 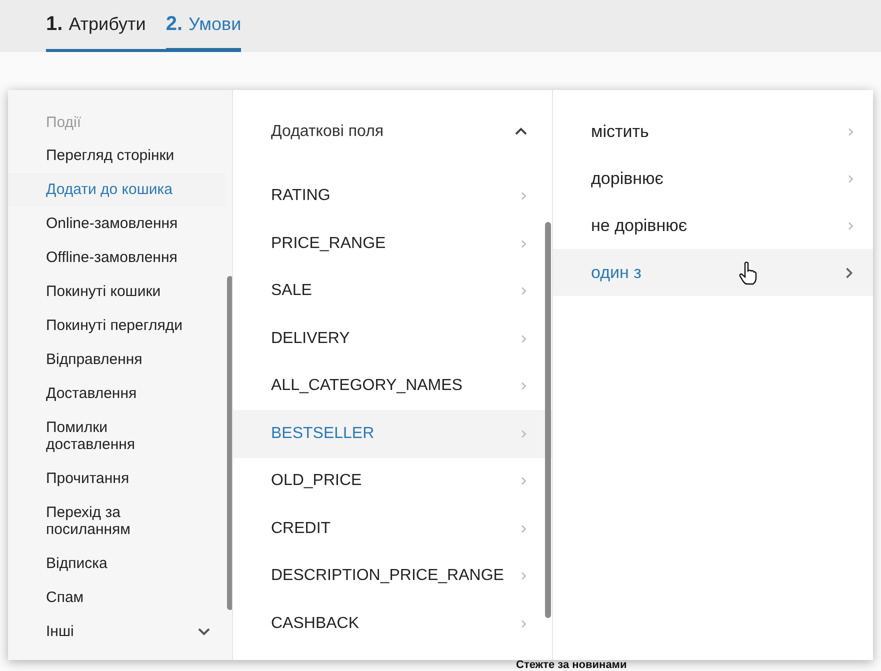 I want to click on field-item: CASHBACK, so click(x=392, y=624).